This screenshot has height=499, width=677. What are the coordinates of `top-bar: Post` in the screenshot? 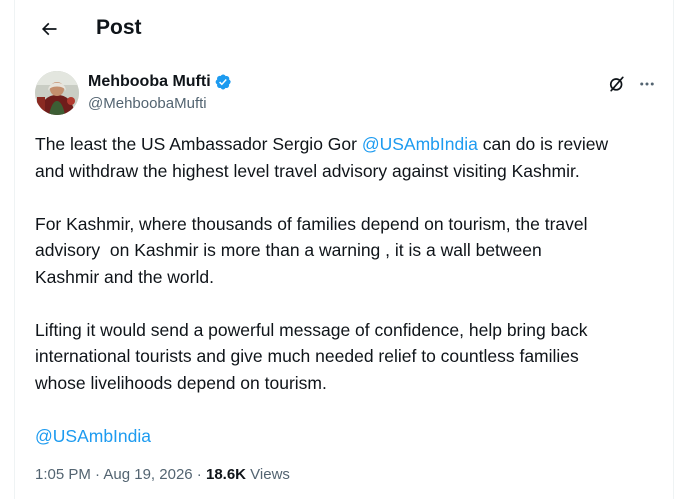 It's located at (345, 29).